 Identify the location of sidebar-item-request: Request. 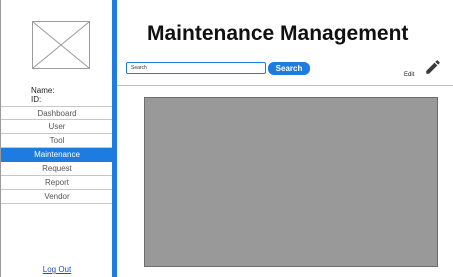
(57, 169).